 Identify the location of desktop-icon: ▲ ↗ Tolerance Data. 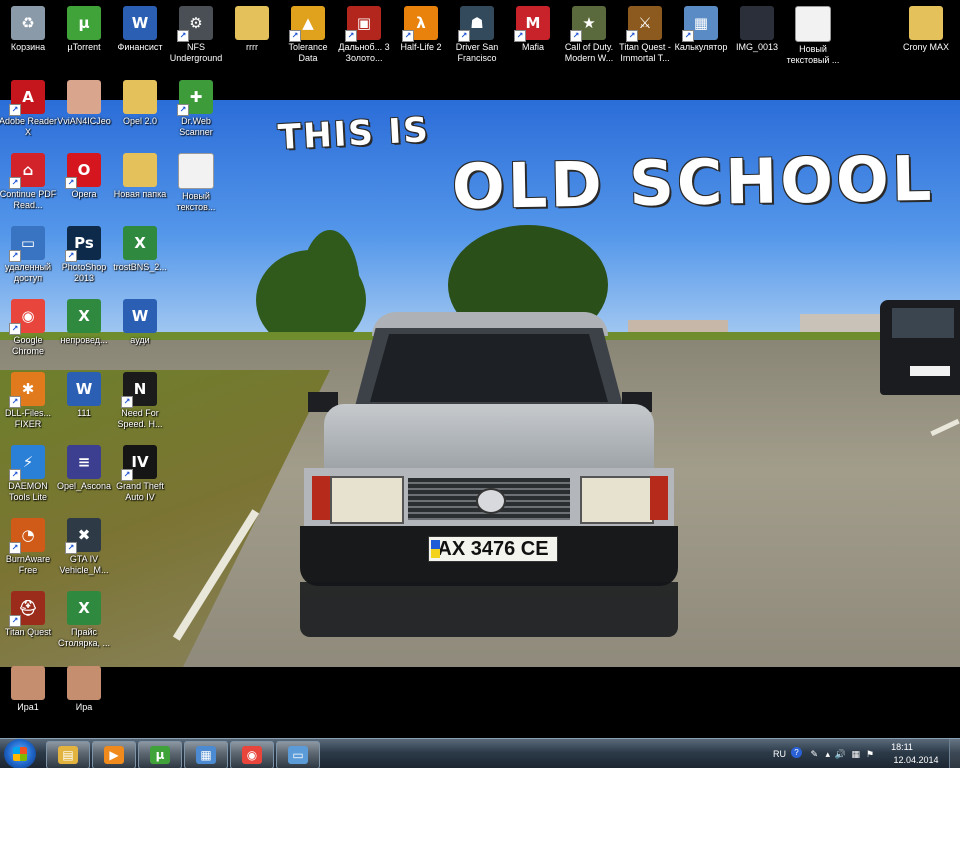
(308, 35).